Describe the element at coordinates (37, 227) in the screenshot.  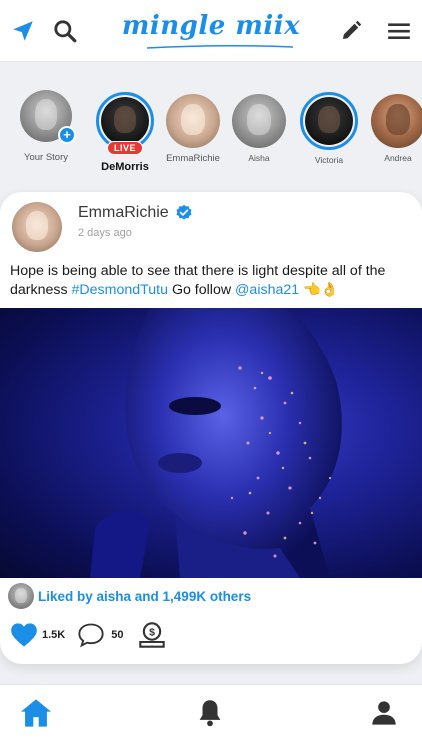
I see `post-author-avatar` at that location.